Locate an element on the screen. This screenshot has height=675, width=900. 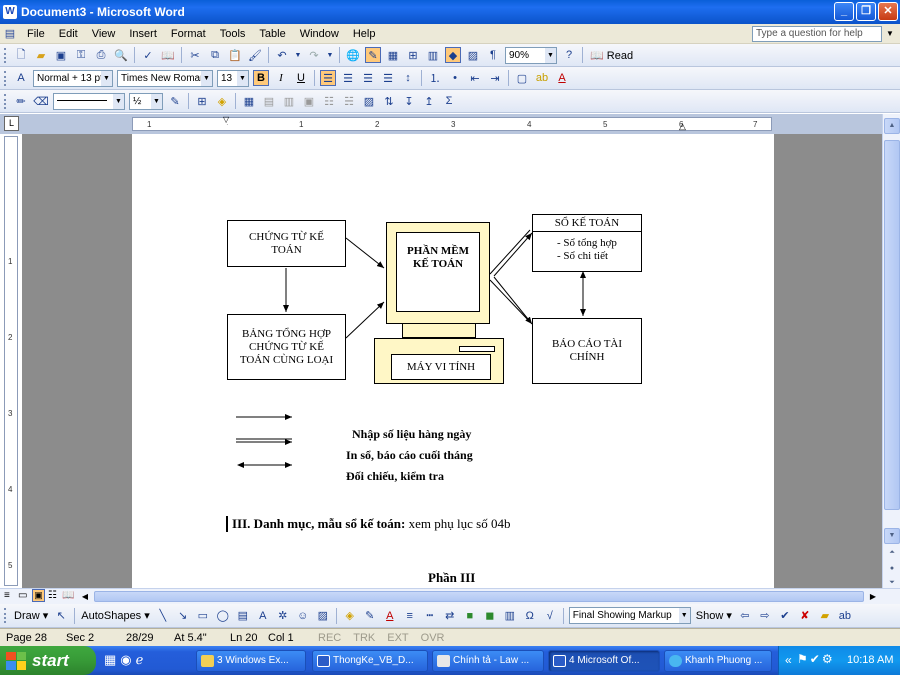
close-button: ✕ is located at coordinates (888, 11).